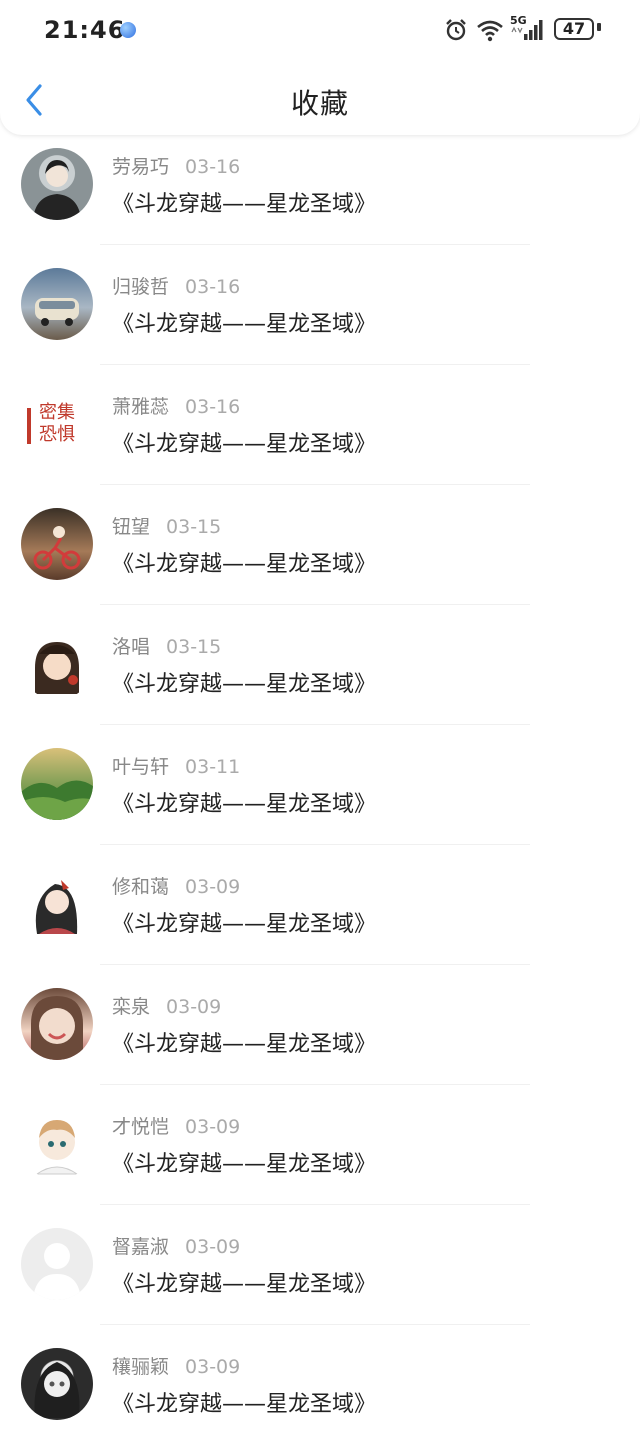 The width and height of the screenshot is (640, 1448). I want to click on name-row: 洛唱 03-15, so click(166, 645).